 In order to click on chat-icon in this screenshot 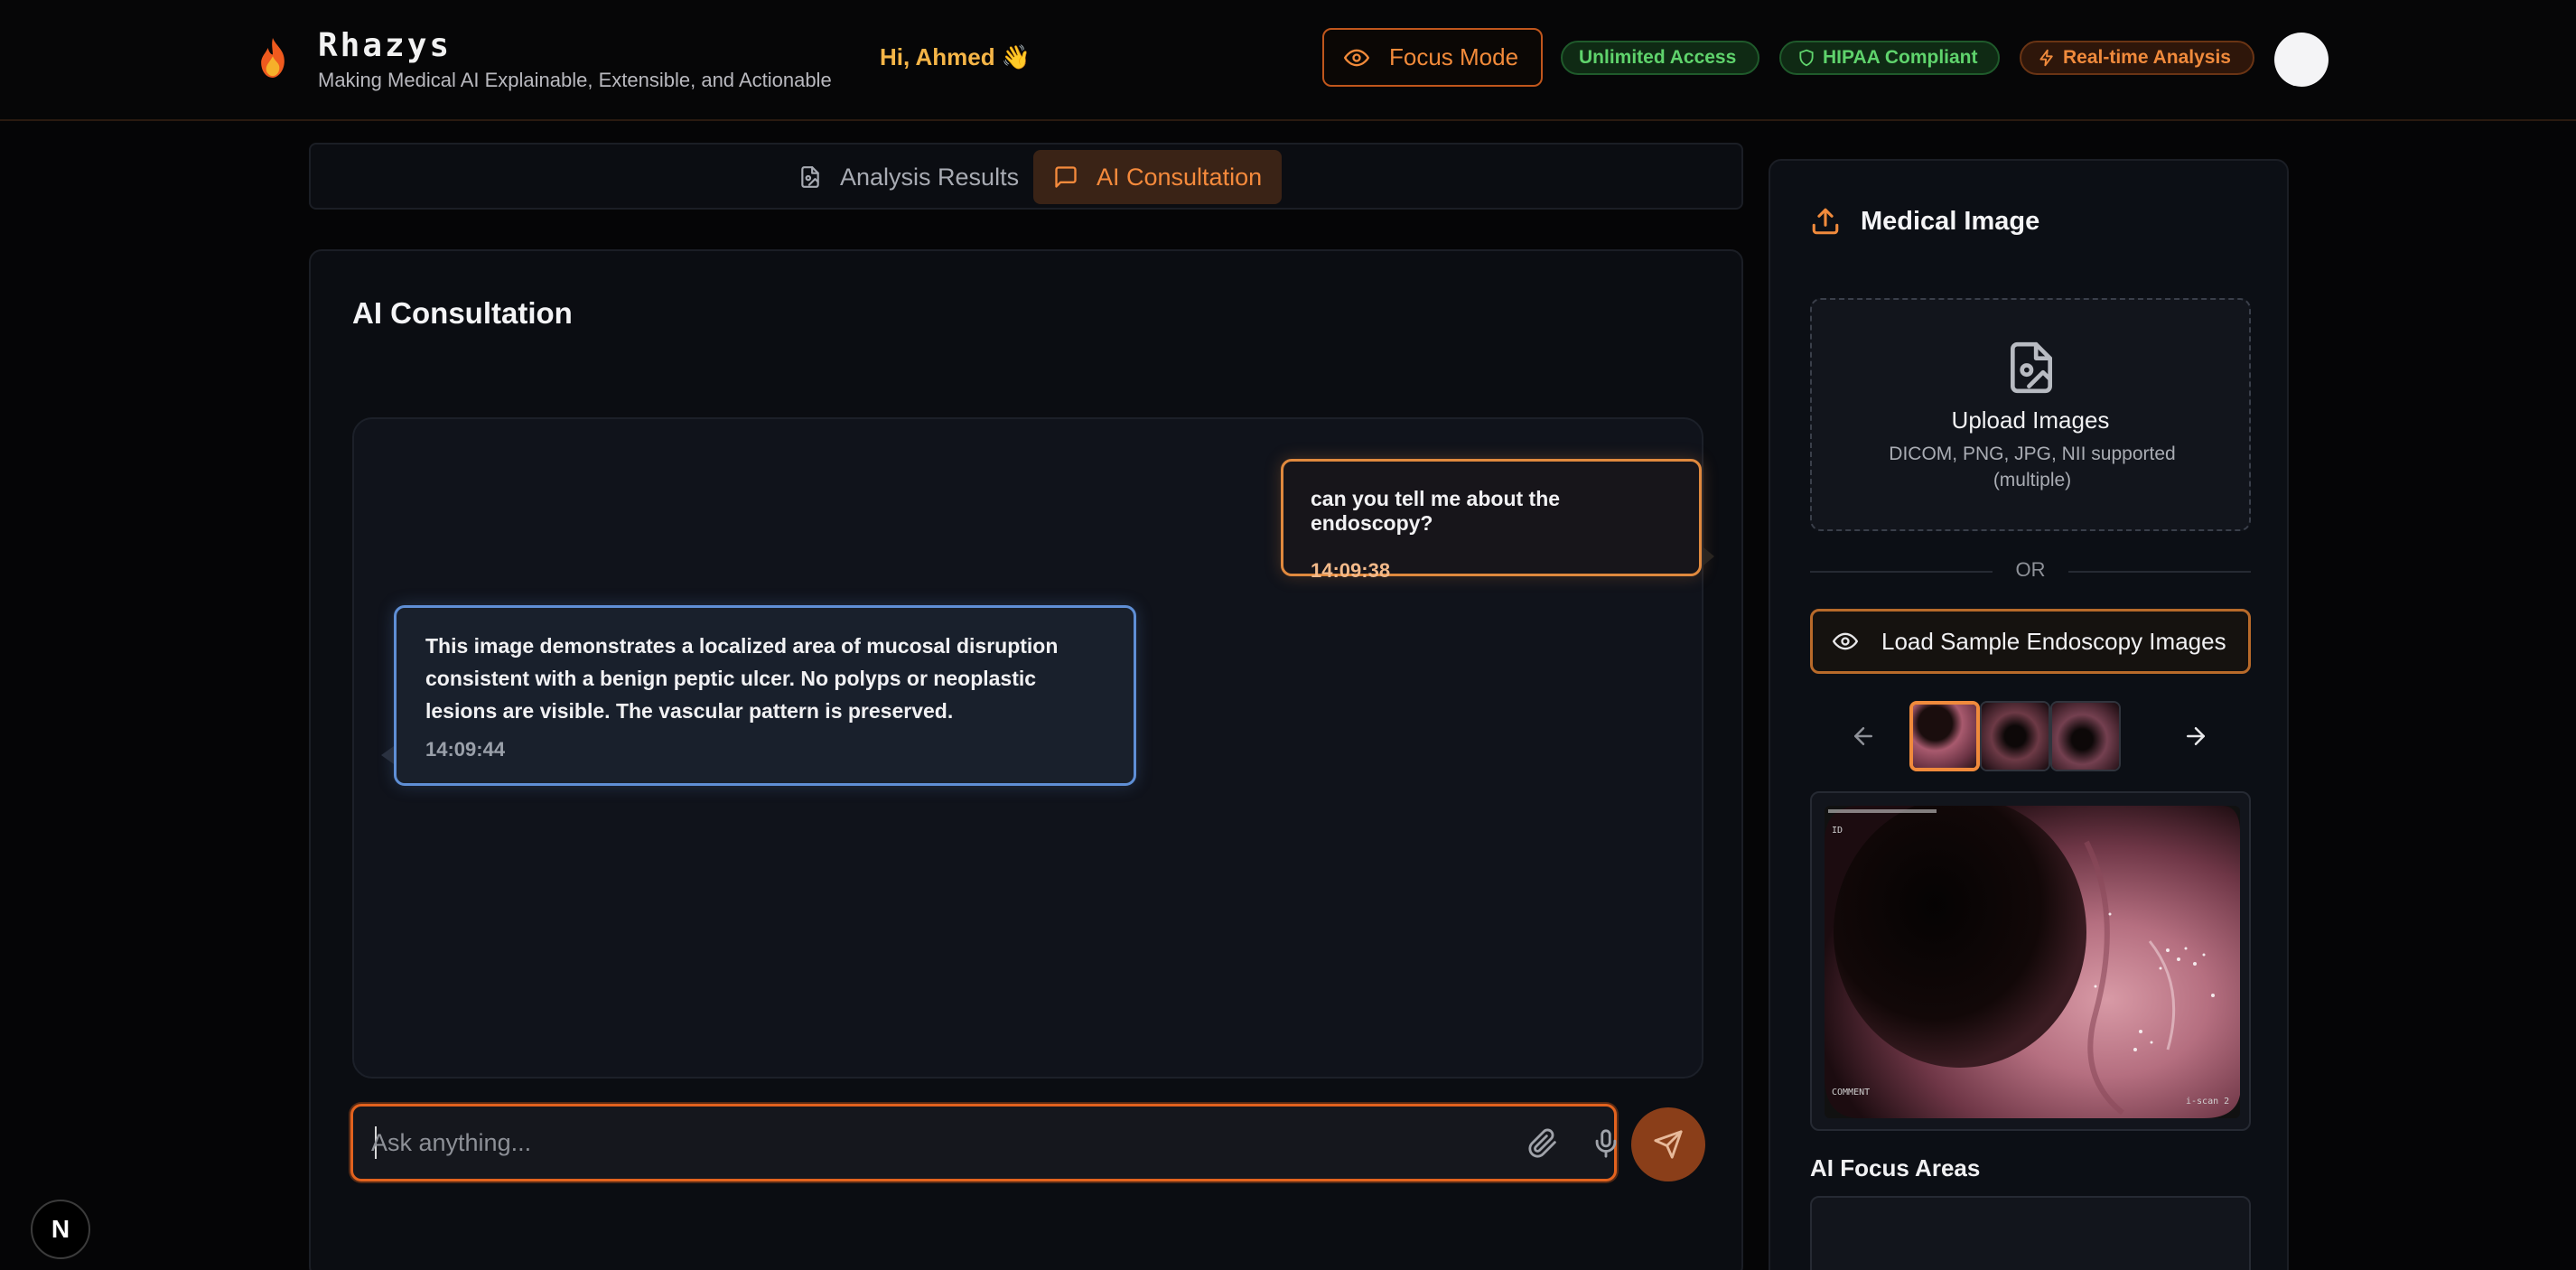, I will do `click(1066, 177)`.